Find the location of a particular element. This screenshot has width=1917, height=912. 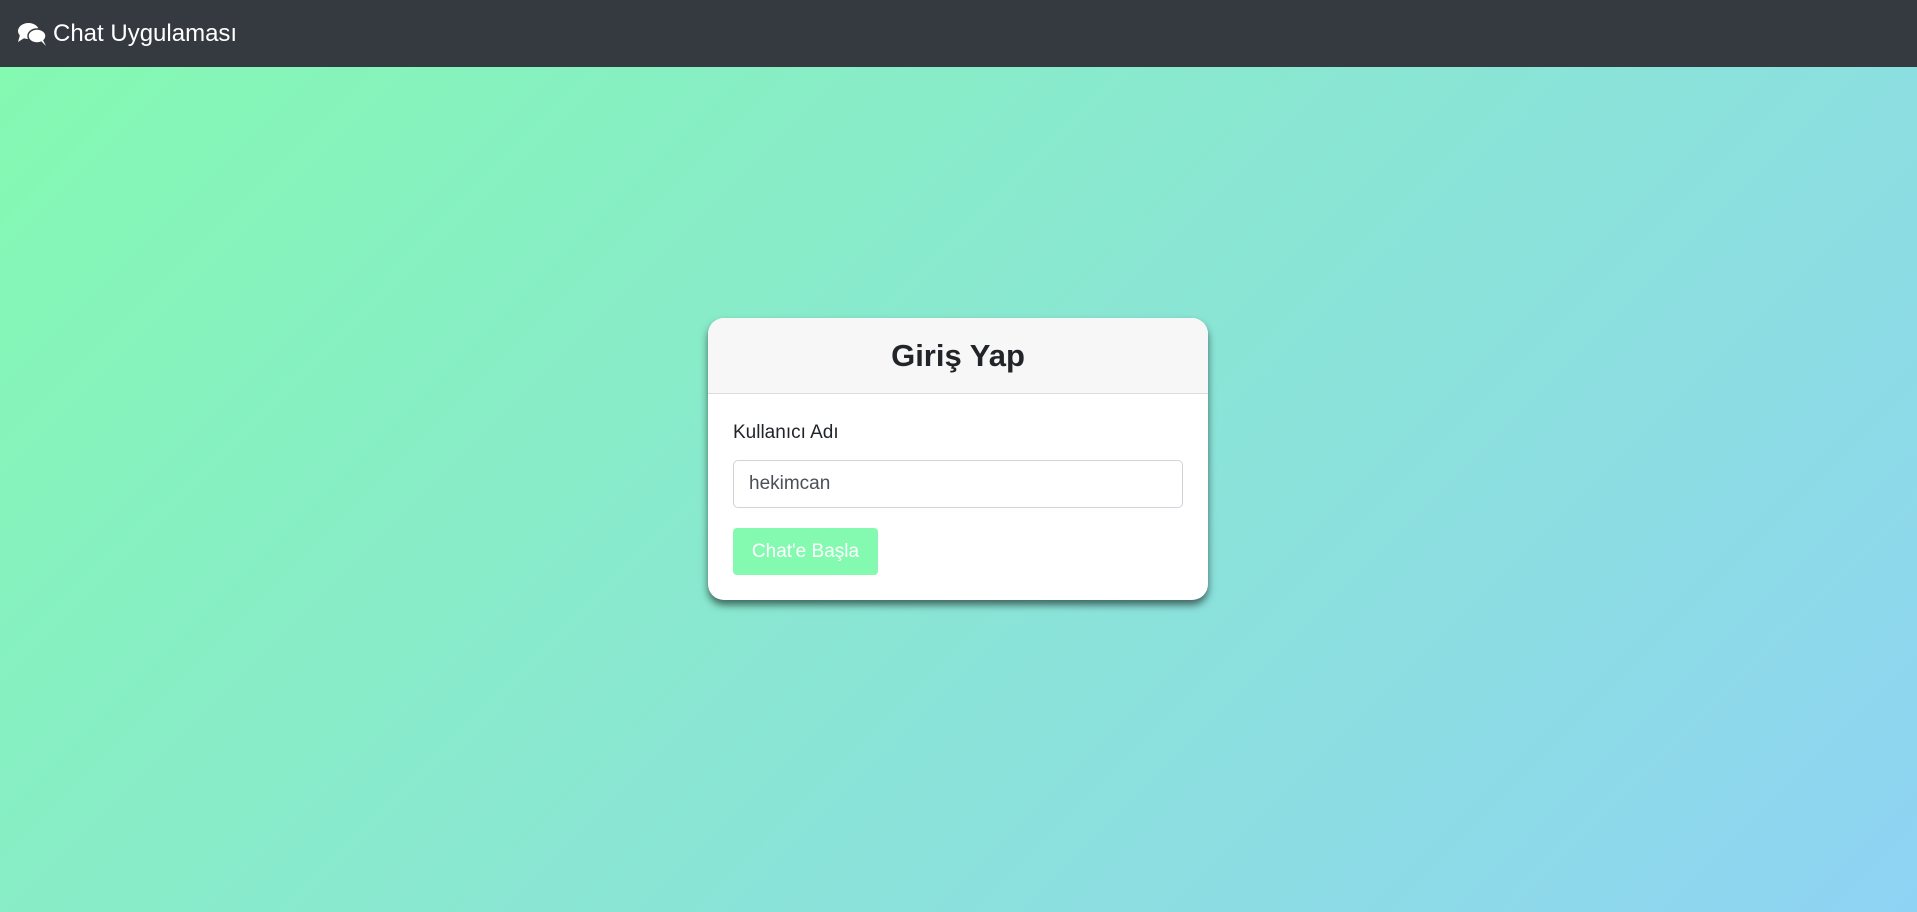

brand-link: Chat Uygulaması is located at coordinates (127, 34).